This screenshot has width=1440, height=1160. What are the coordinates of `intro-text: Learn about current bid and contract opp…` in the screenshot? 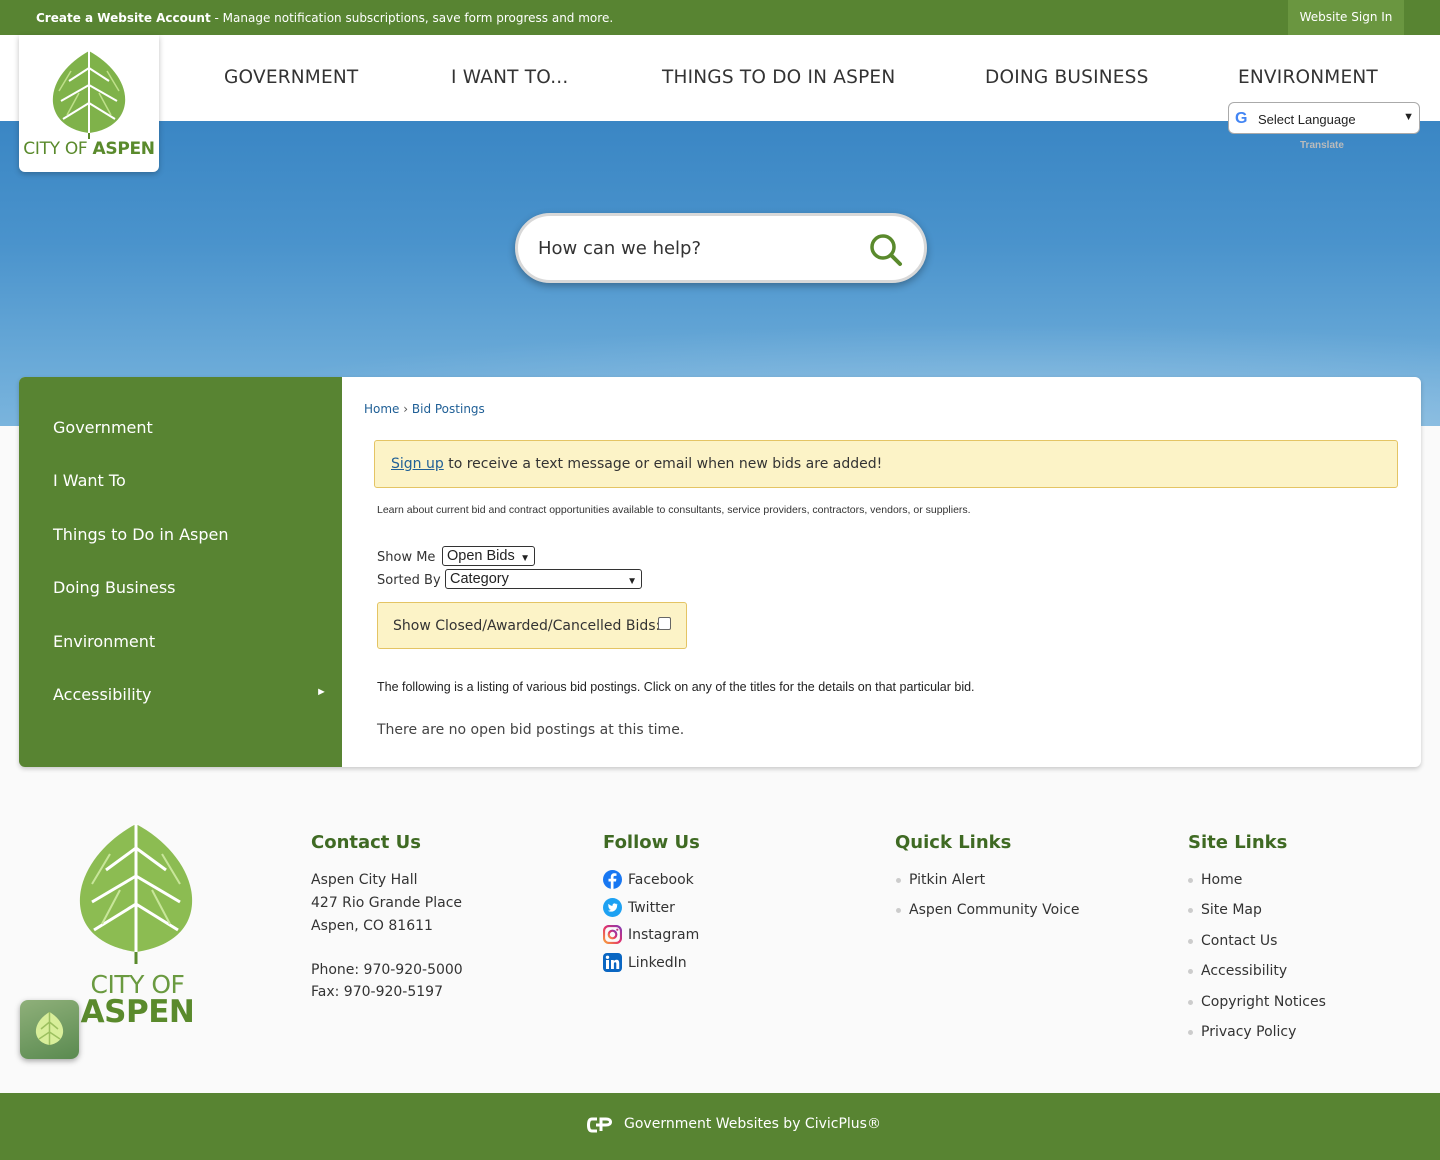 It's located at (674, 510).